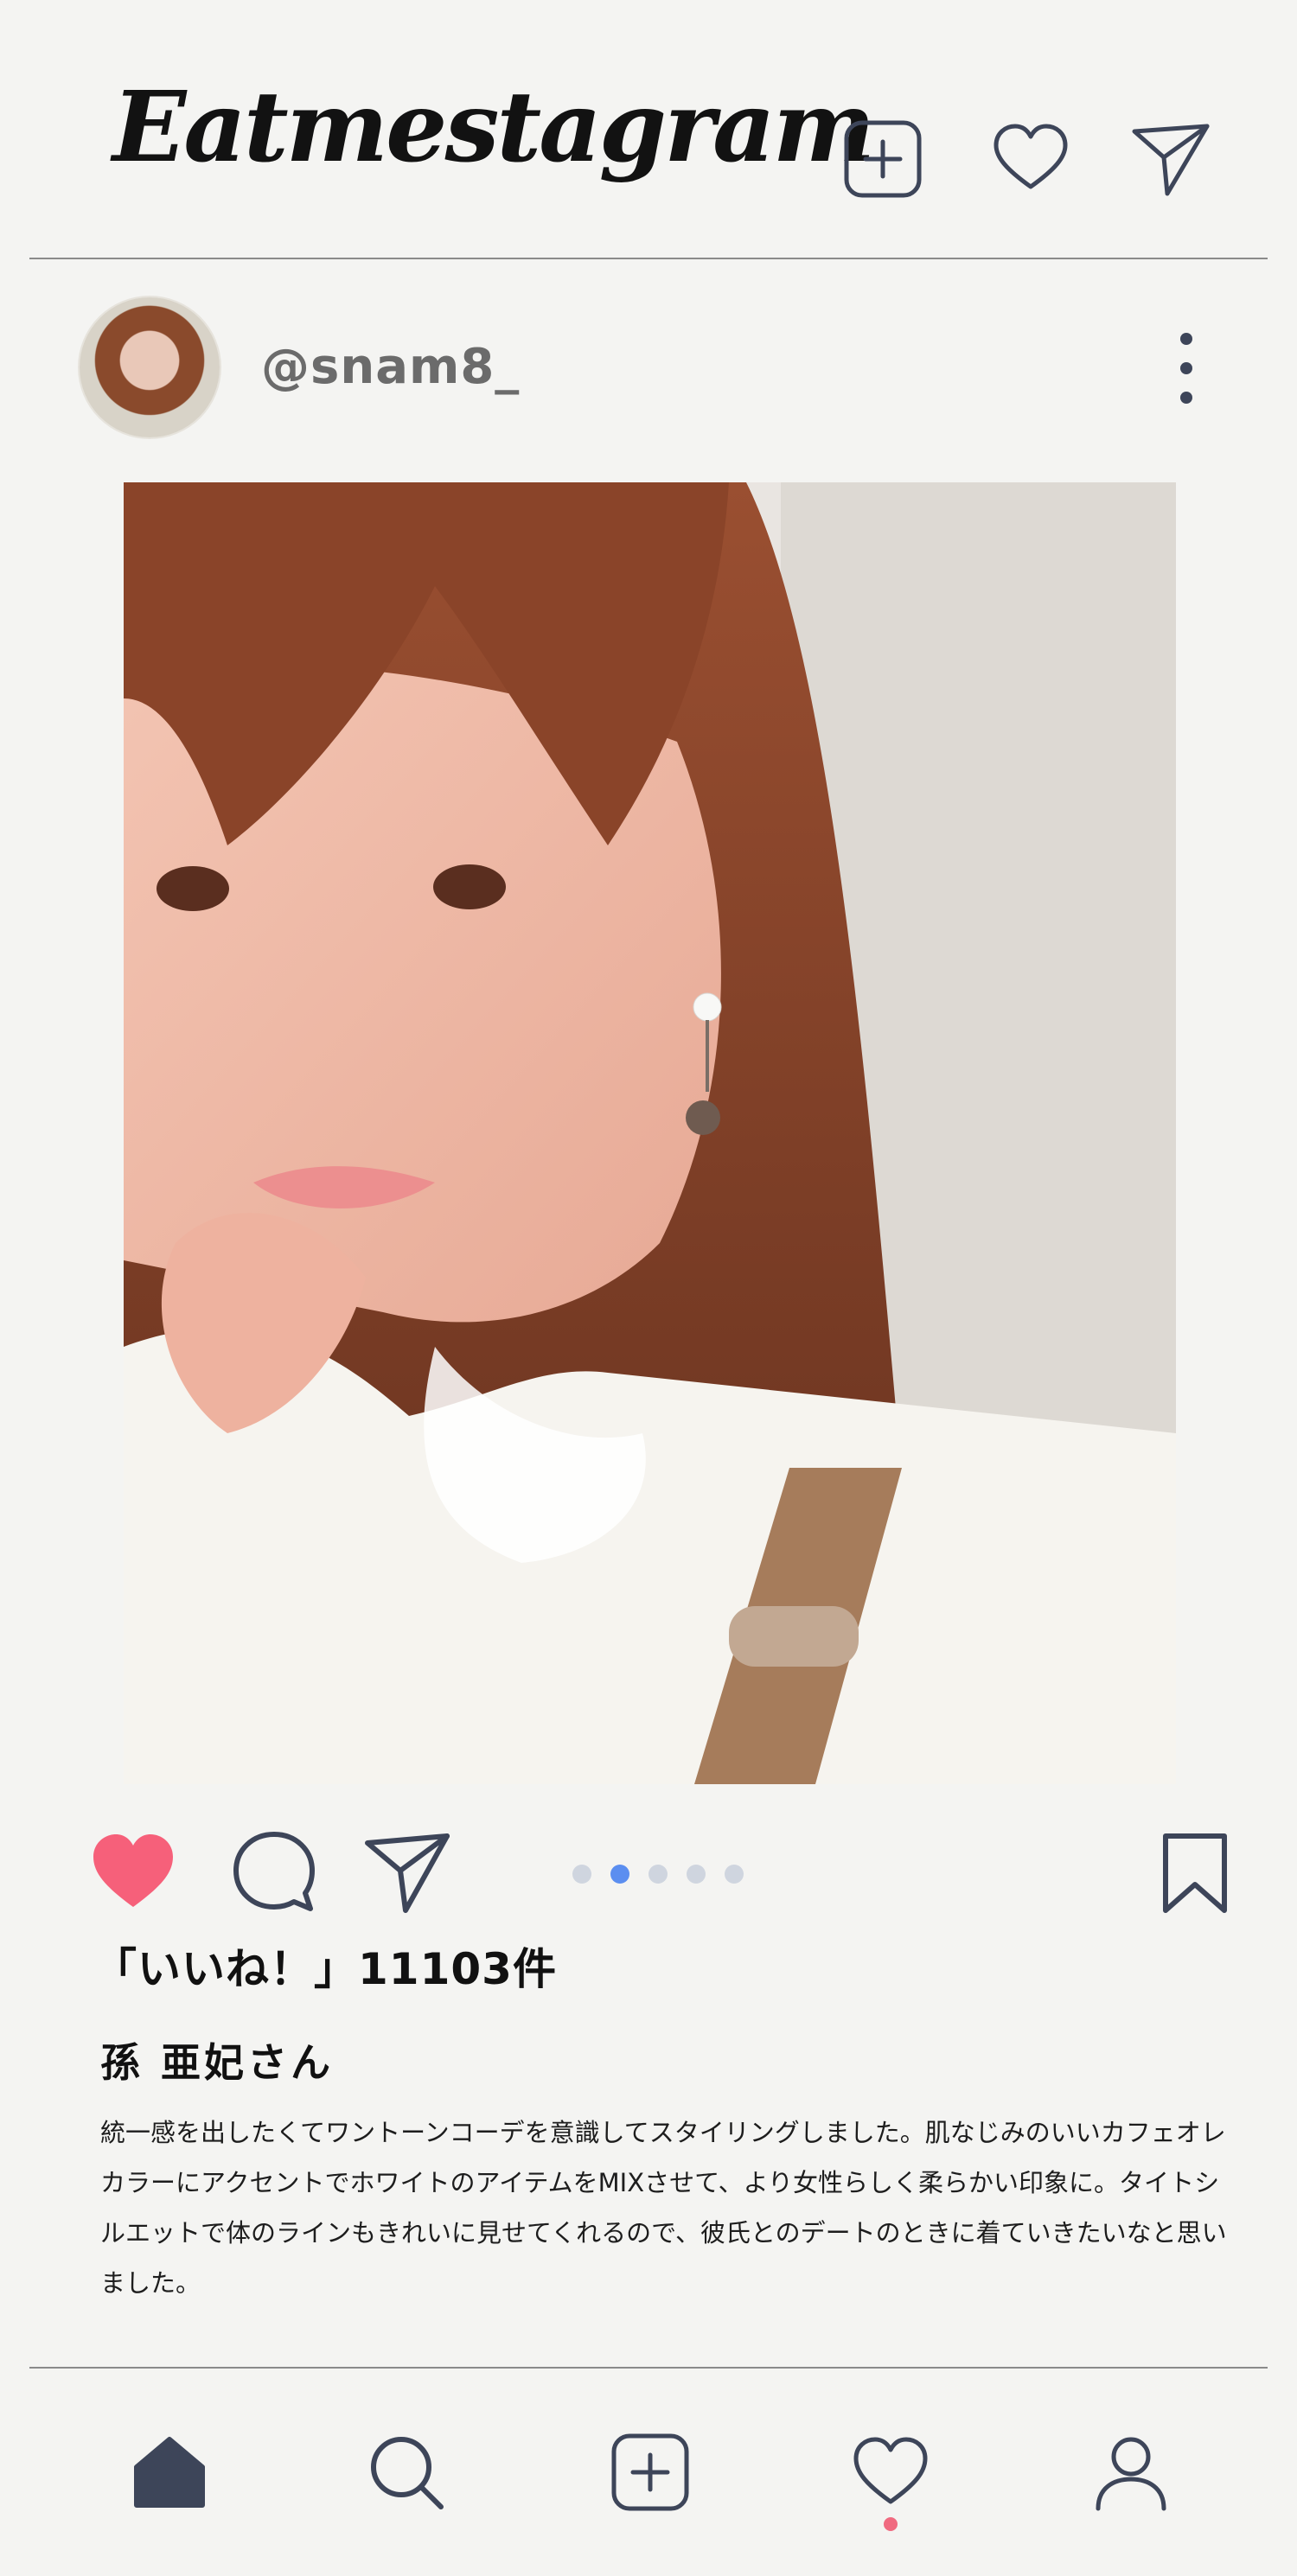  Describe the element at coordinates (133, 1872) in the screenshot. I see `like-heart-icon` at that location.